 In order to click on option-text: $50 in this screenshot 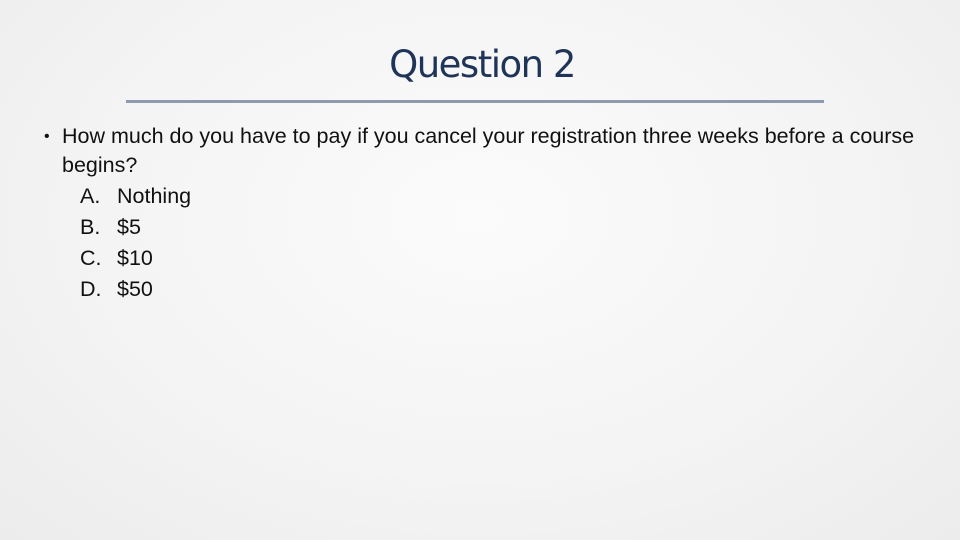, I will do `click(135, 289)`.